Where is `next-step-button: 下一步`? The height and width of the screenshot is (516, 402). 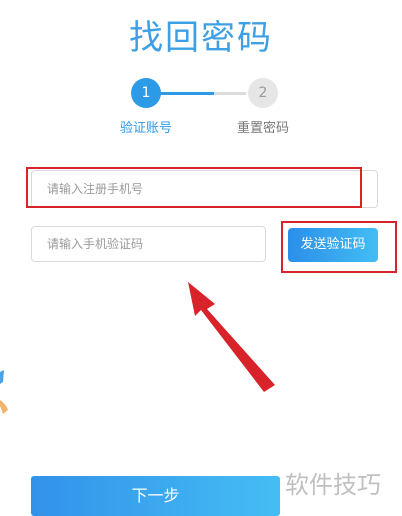 next-step-button: 下一步 is located at coordinates (155, 496).